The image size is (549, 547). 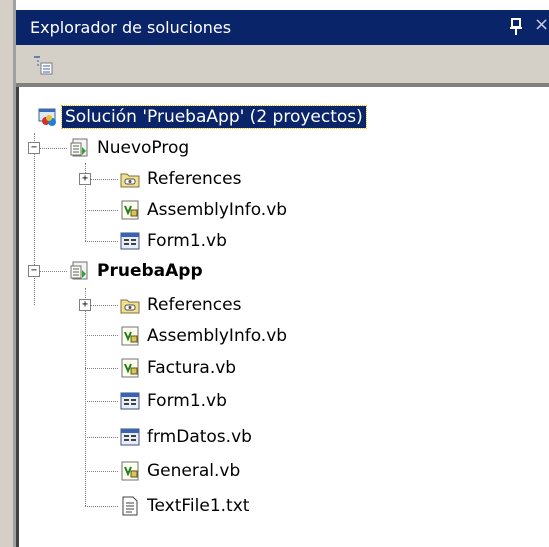 I want to click on tree-item-project-nuevoprog: NuevoProg, so click(x=130, y=148).